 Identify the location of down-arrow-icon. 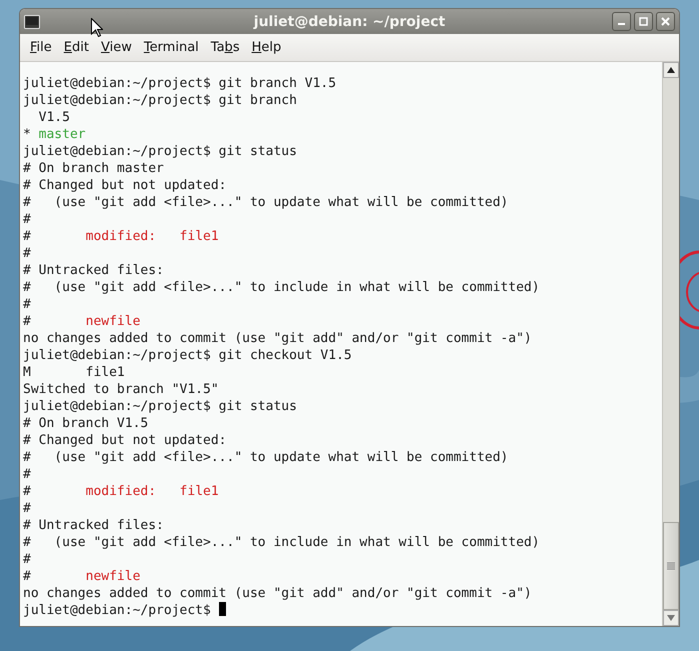
(671, 618).